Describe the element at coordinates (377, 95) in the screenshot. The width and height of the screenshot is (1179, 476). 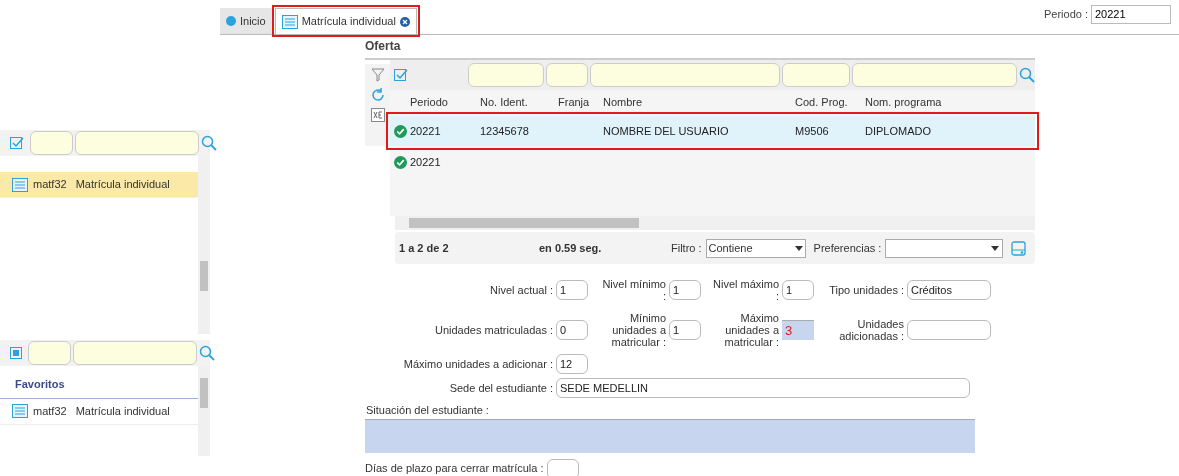
I see `refresh-icon` at that location.